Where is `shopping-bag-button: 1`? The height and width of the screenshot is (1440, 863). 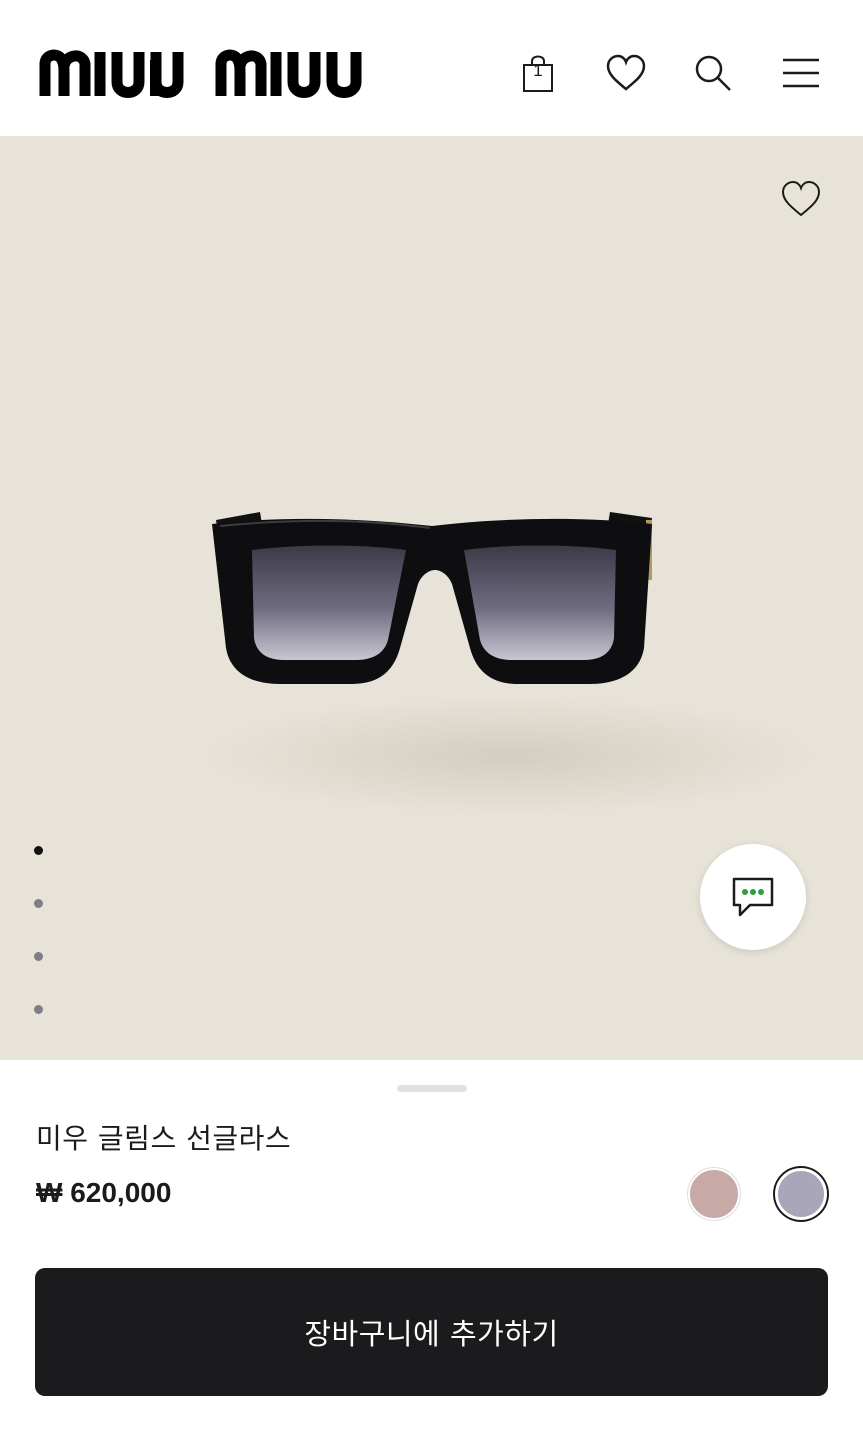
shopping-bag-button: 1 is located at coordinates (538, 73).